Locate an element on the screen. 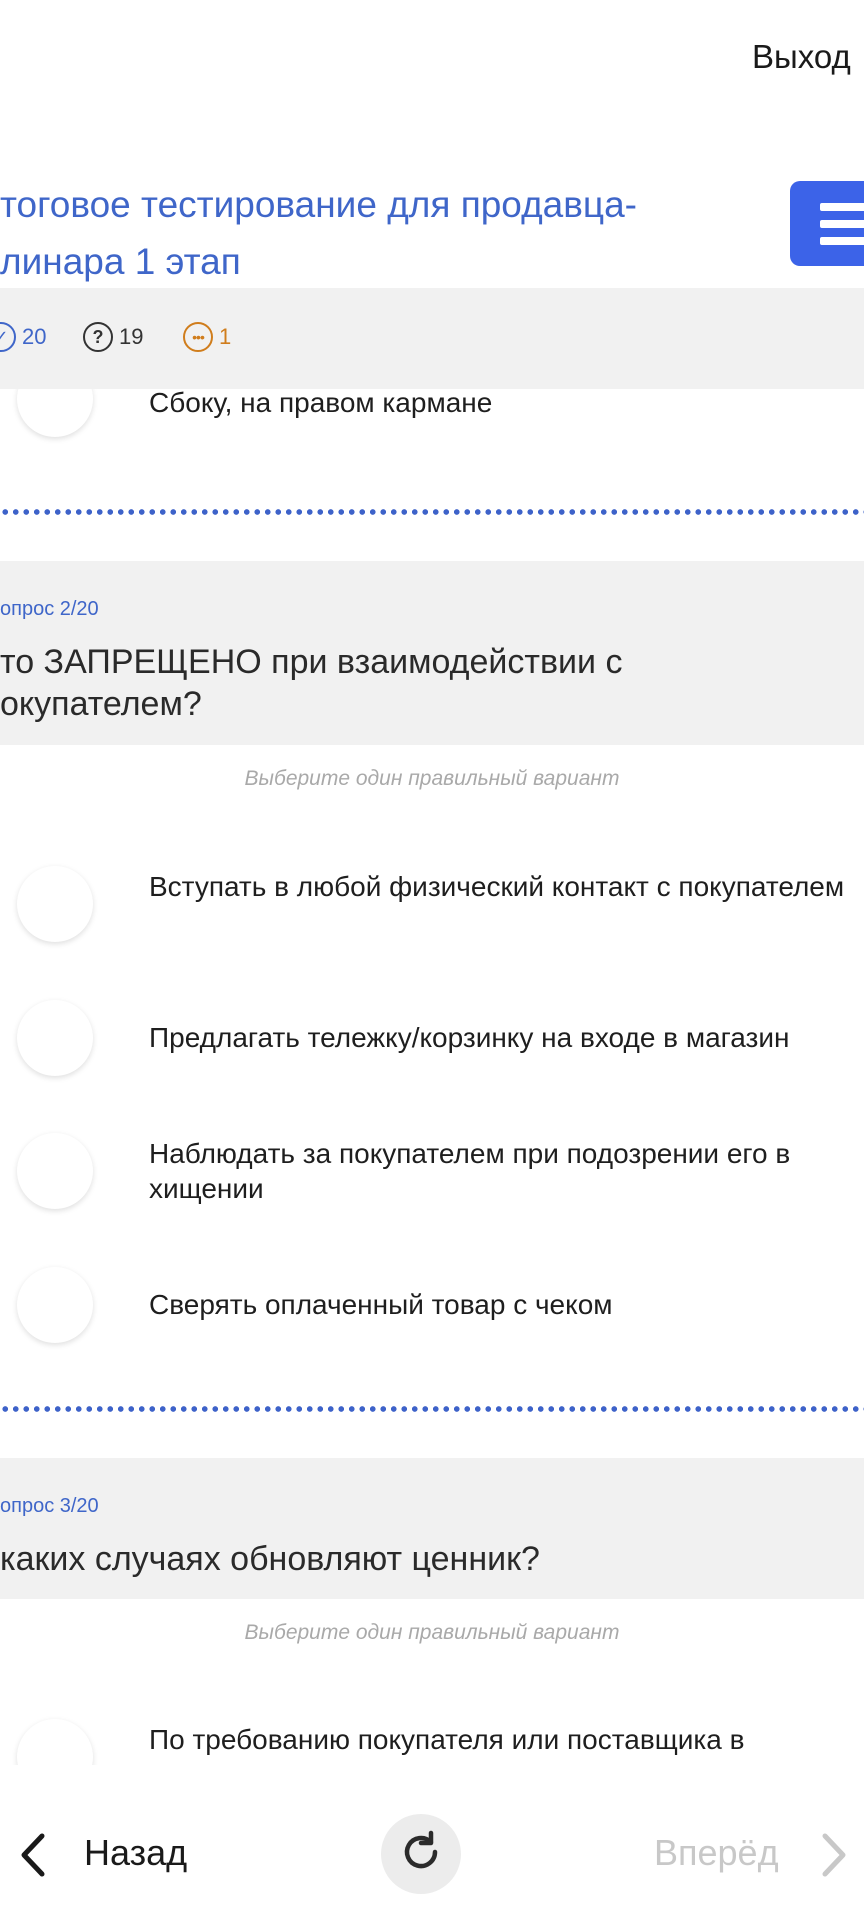 The height and width of the screenshot is (1920, 864). answer-text: Сбоку, на правом кармане is located at coordinates (321, 403).